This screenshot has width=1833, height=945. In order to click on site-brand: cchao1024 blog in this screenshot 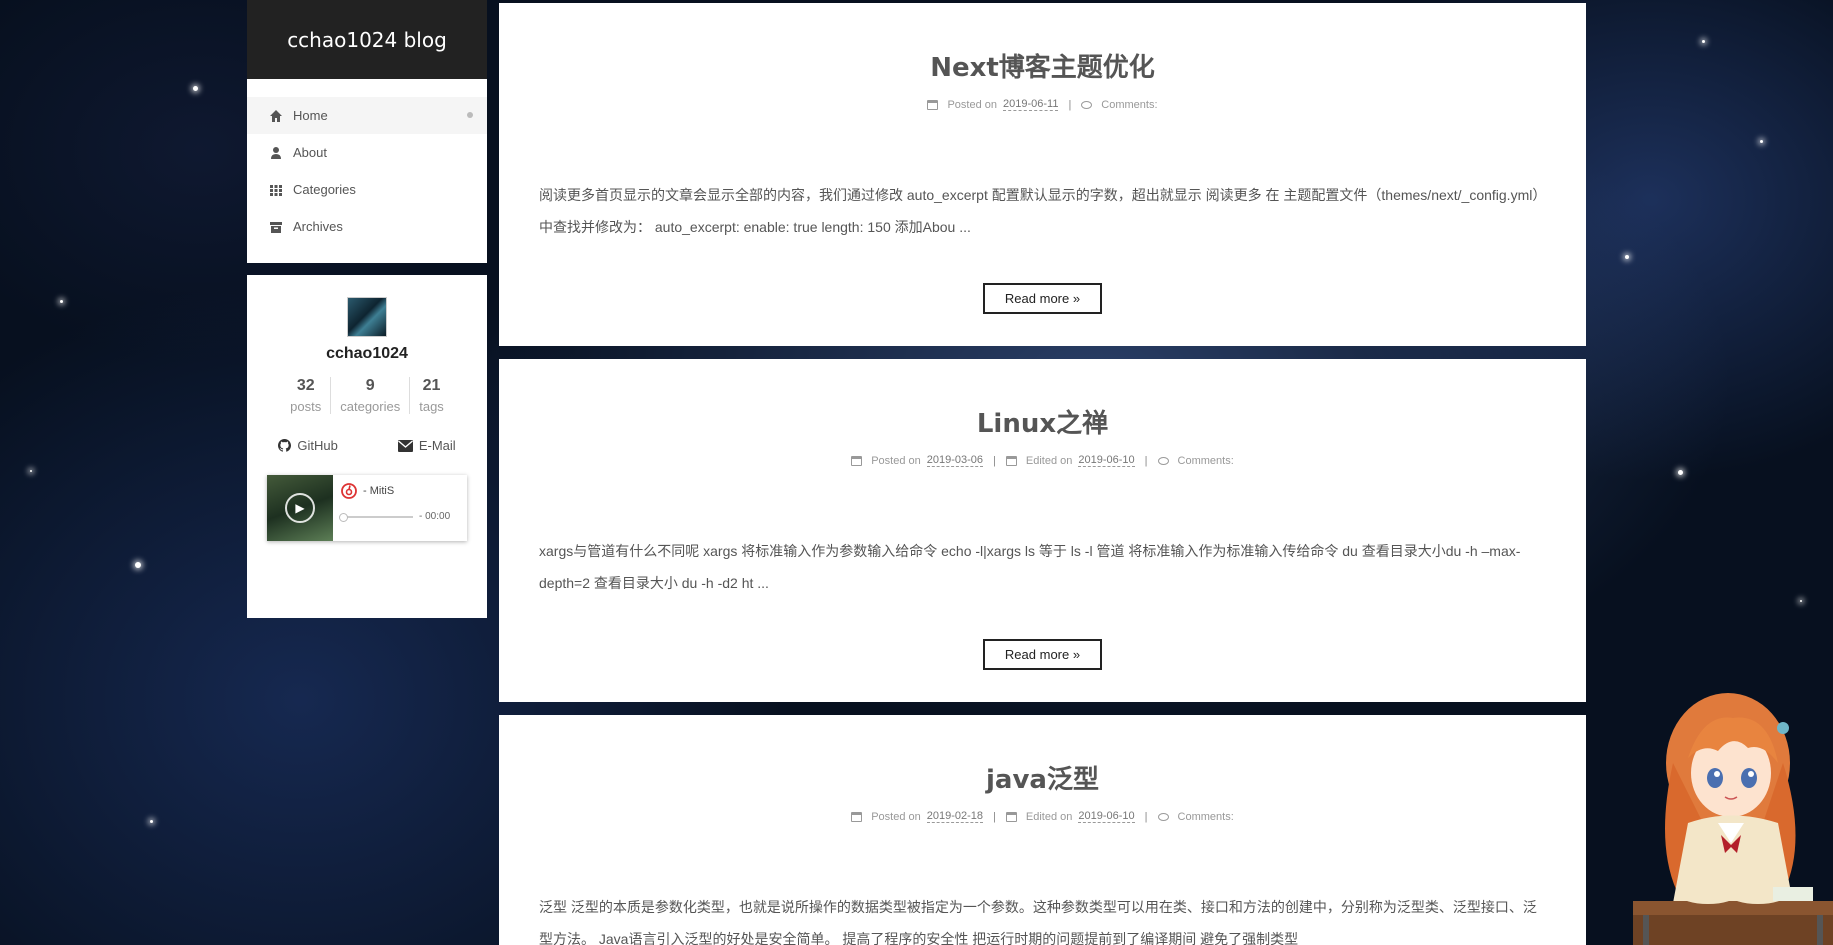, I will do `click(367, 39)`.